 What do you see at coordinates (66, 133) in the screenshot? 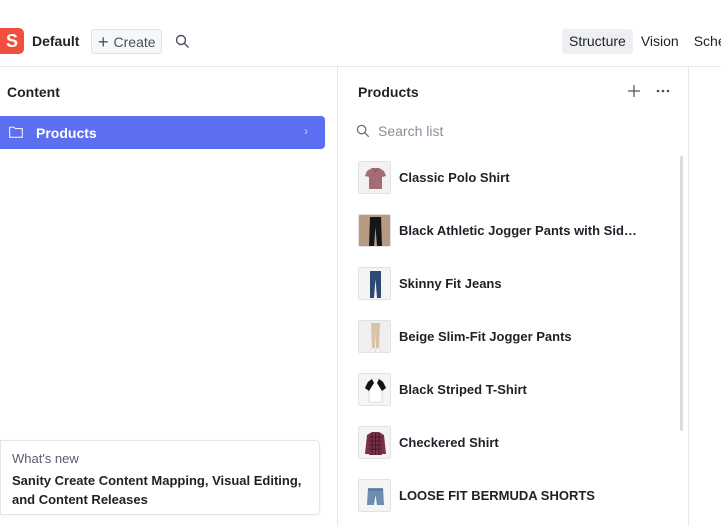
I see `sidebar-item-label: Products` at bounding box center [66, 133].